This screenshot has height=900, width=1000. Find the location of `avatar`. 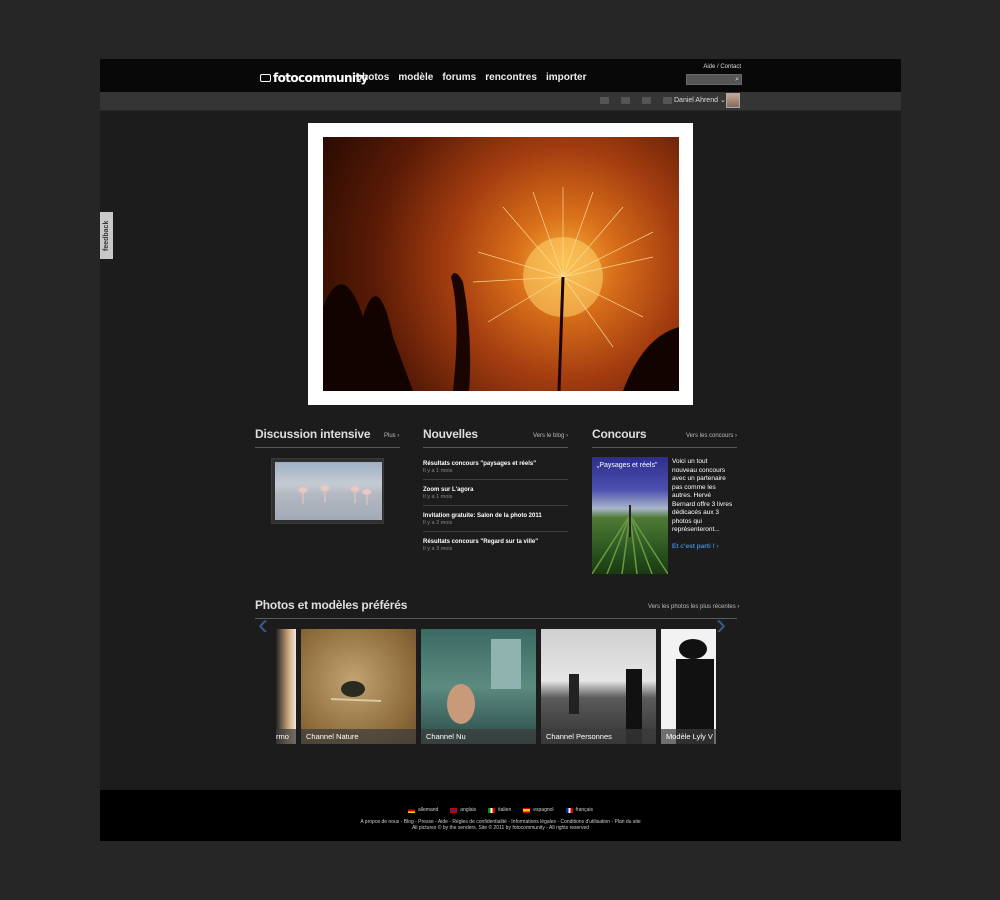

avatar is located at coordinates (733, 100).